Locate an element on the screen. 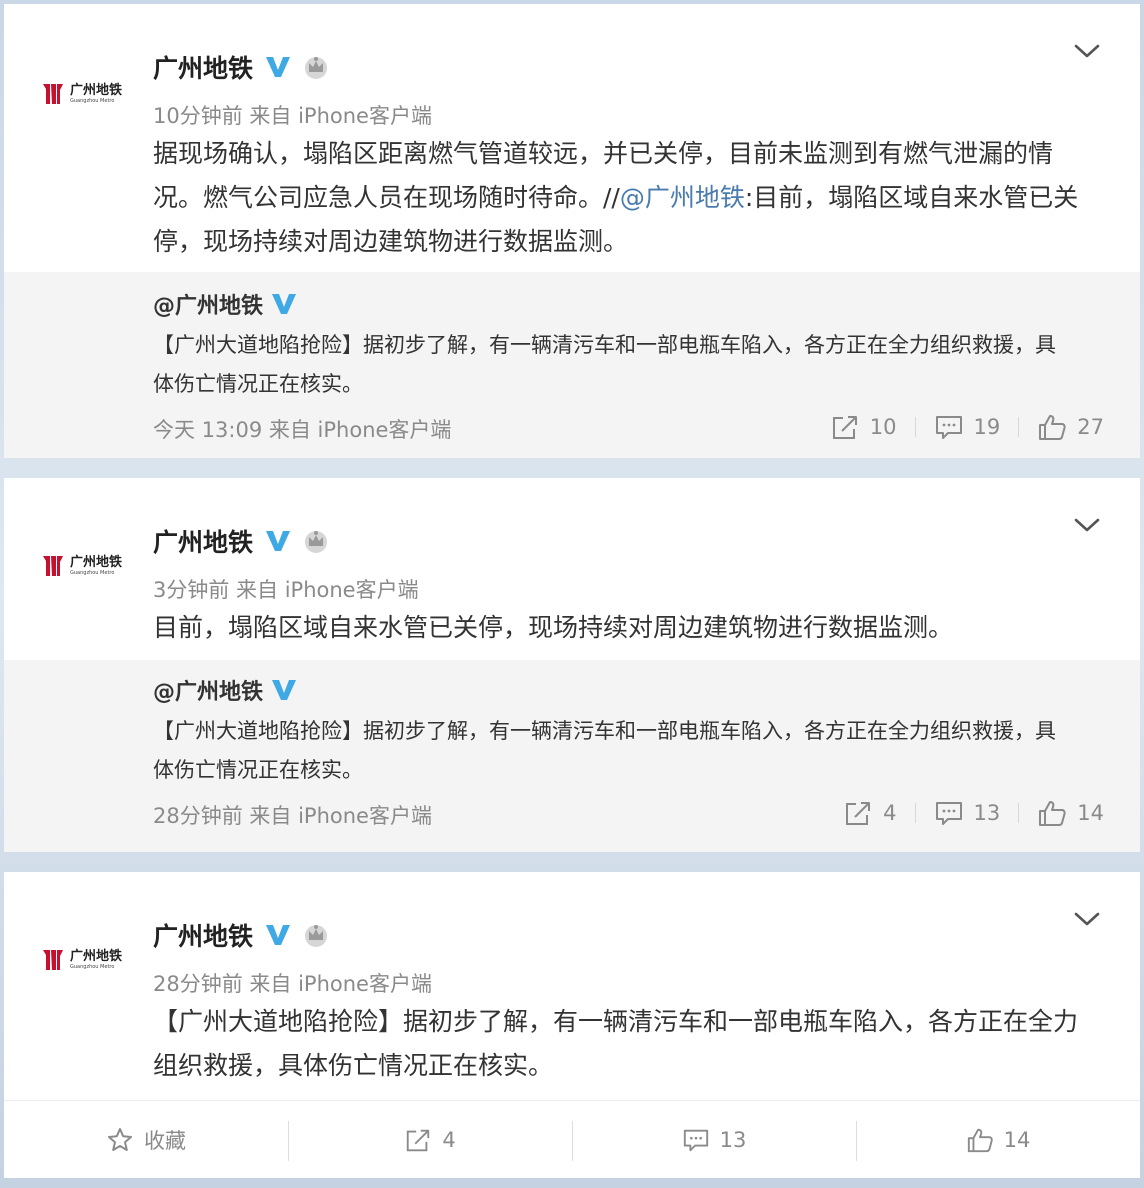  mention-link: @广州地铁 is located at coordinates (682, 197).